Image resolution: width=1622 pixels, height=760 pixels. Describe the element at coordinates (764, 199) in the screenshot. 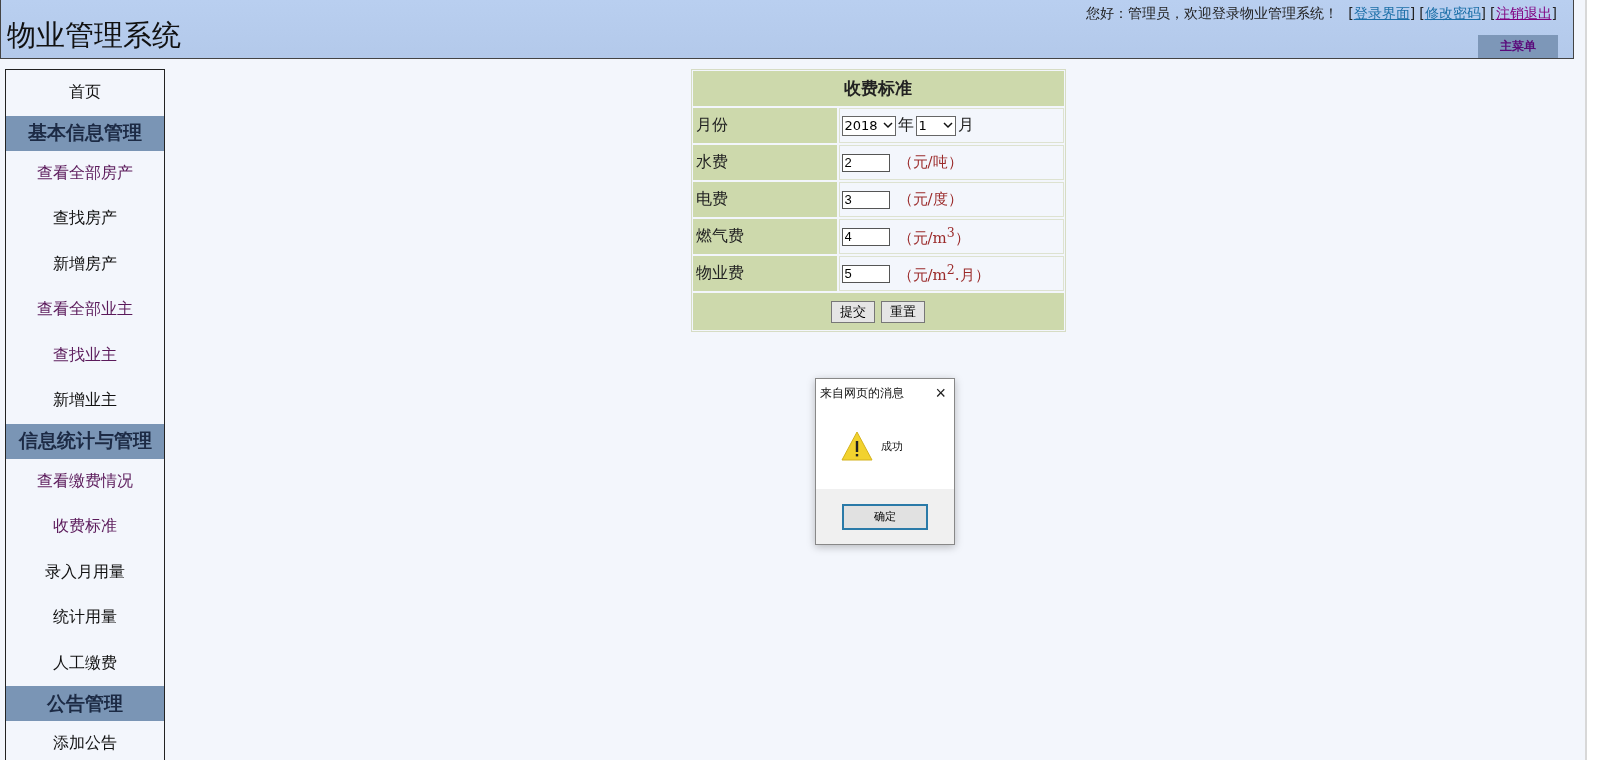

I see `field-label: 电费` at that location.